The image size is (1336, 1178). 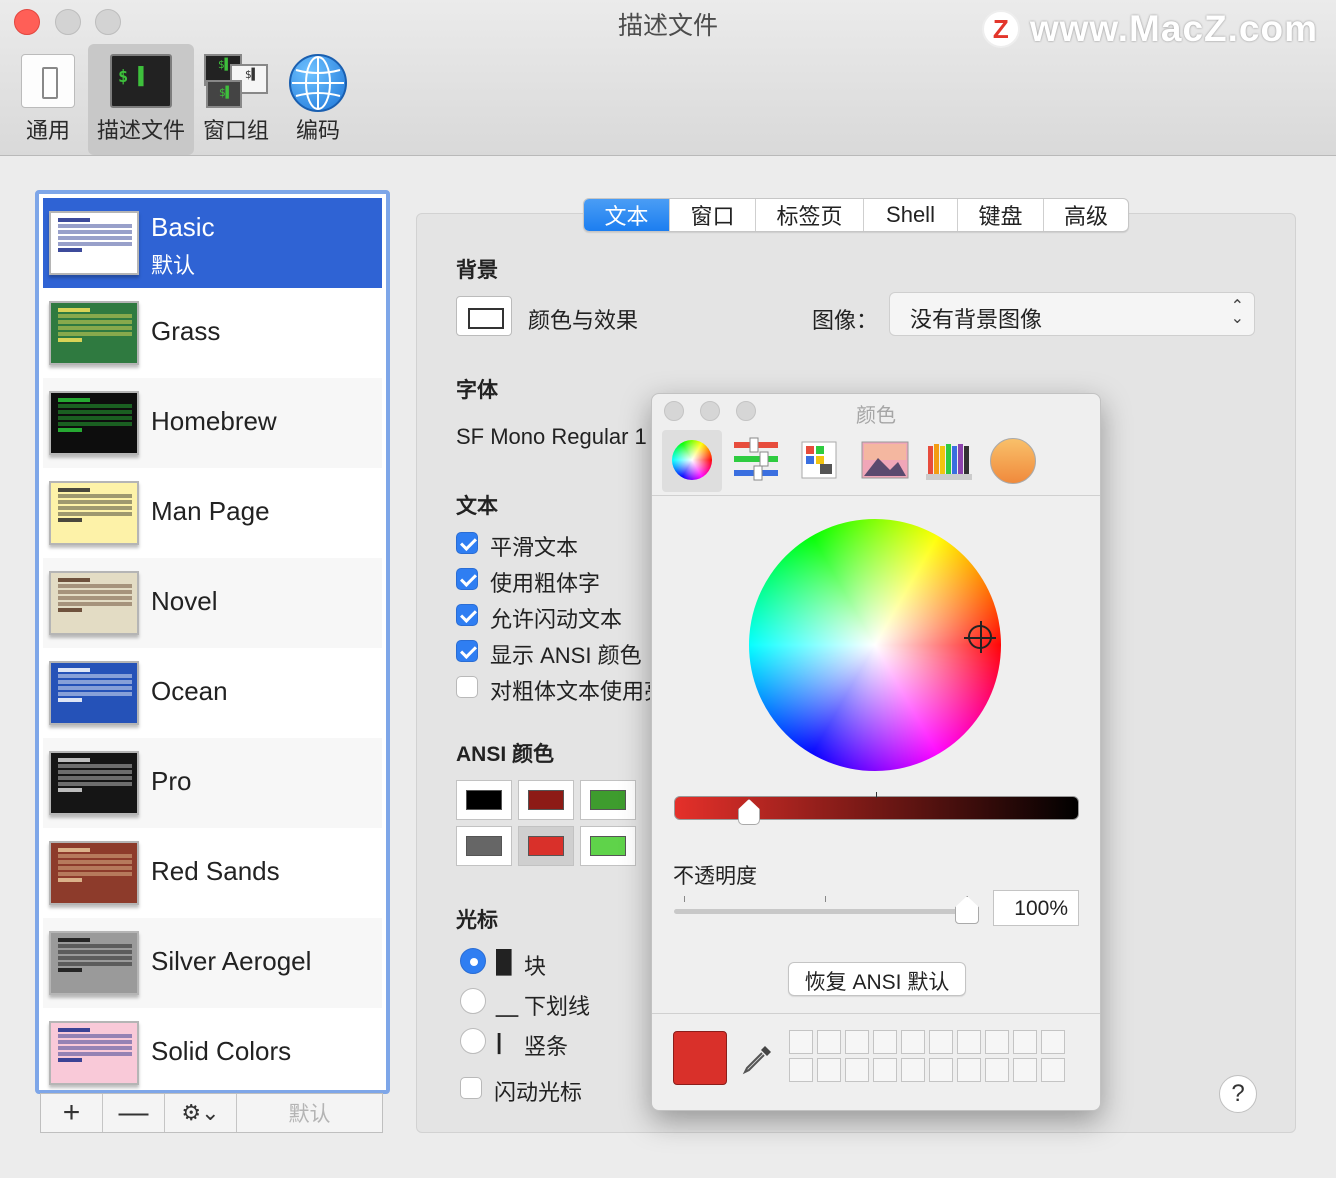 What do you see at coordinates (212, 333) in the screenshot?
I see `profile-item: Grass` at bounding box center [212, 333].